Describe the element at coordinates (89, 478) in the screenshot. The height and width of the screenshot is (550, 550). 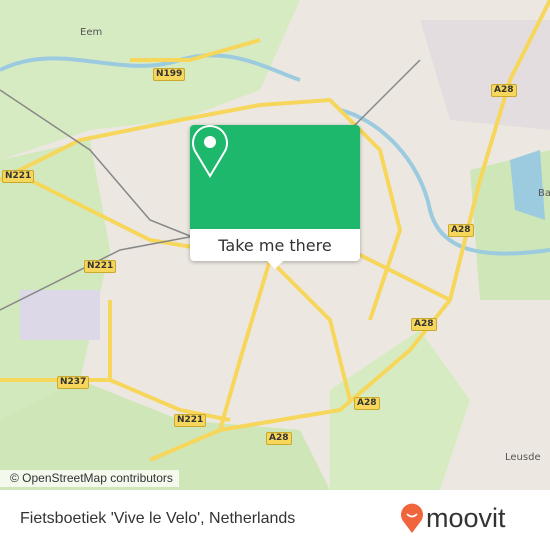
I see `map-attribution: © OpenStreetMap contributors` at that location.